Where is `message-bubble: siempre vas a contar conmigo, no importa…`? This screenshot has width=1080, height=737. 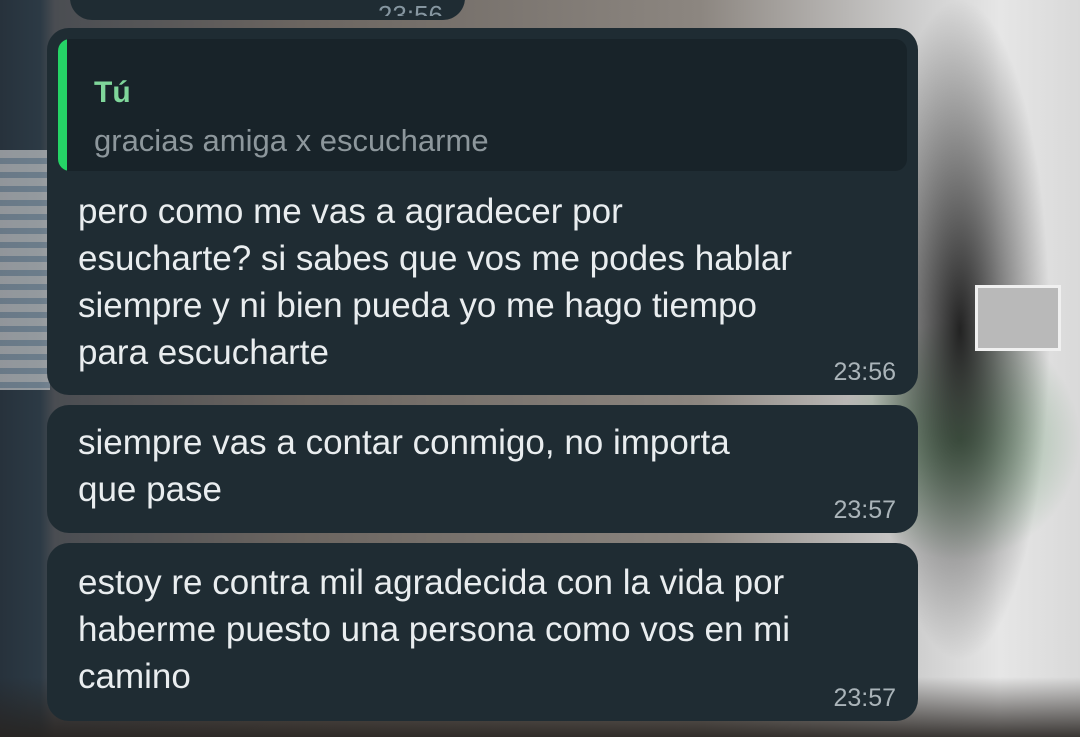
message-bubble: siempre vas a contar conmigo, no importa… is located at coordinates (482, 469).